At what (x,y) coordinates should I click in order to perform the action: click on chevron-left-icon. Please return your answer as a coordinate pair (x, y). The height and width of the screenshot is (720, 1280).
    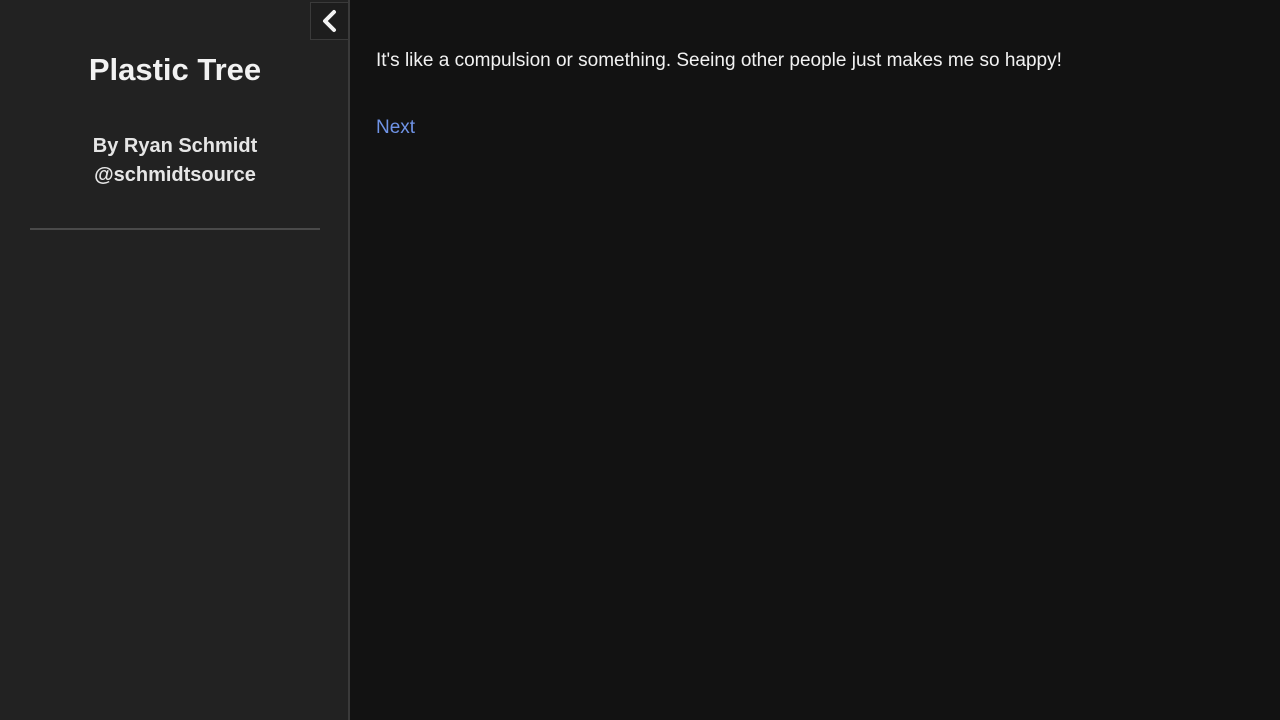
    Looking at the image, I should click on (329, 21).